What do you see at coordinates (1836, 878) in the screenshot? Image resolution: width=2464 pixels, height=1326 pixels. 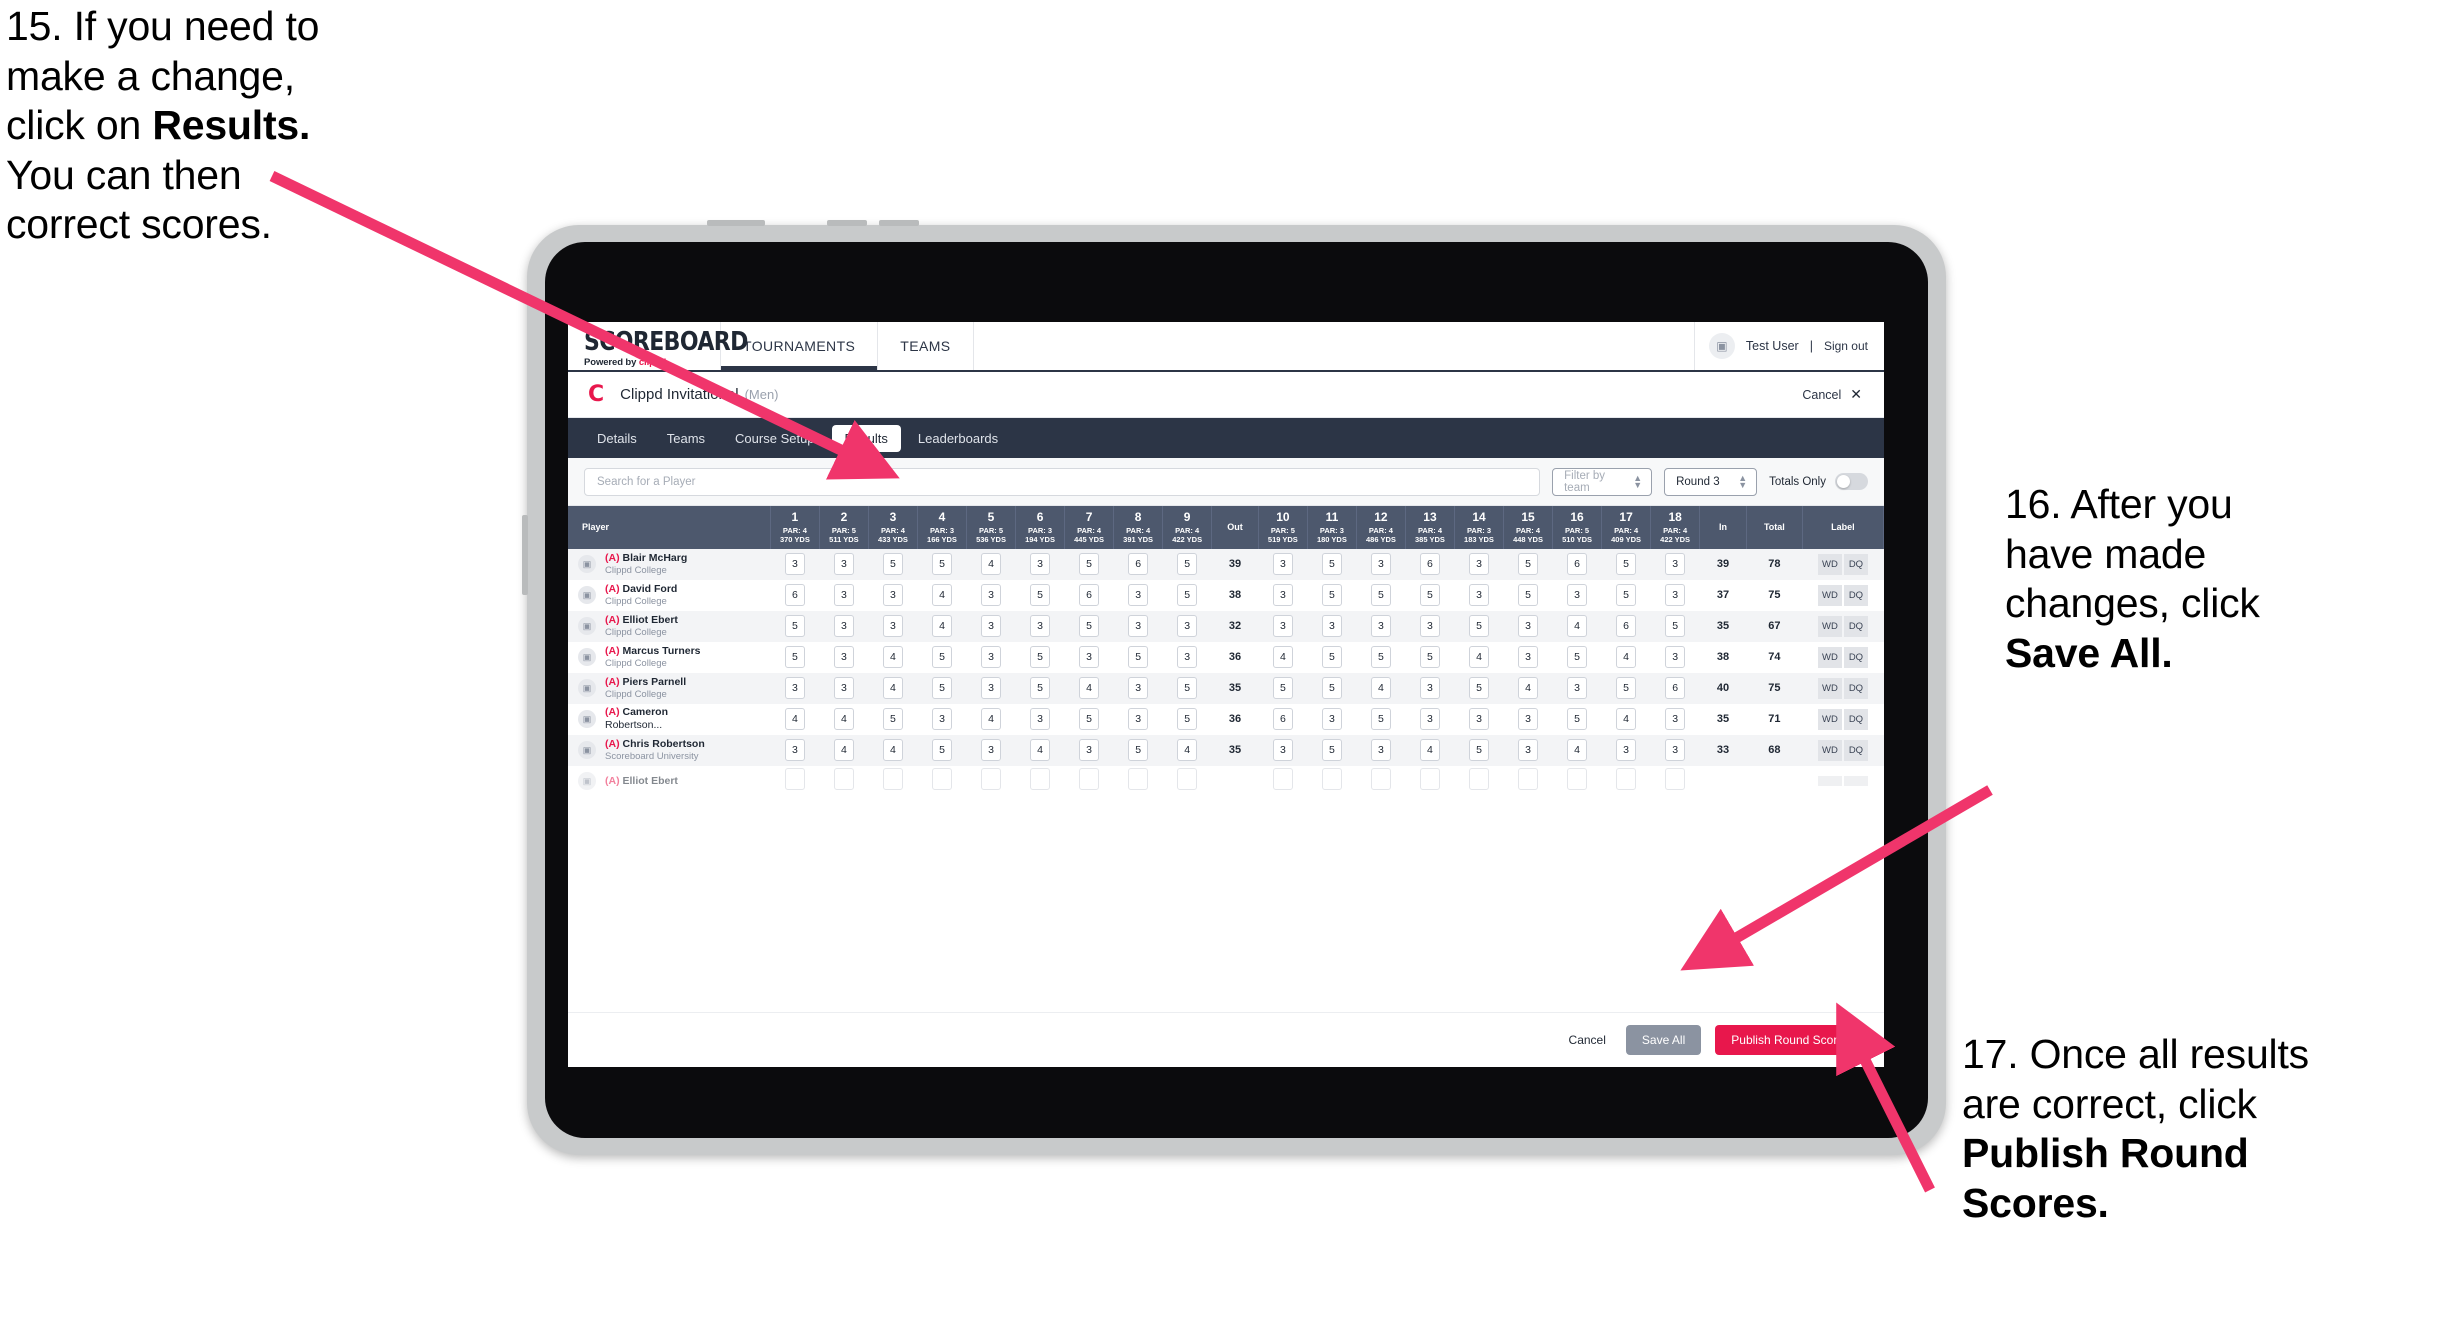 I see `arrow-to-save-all` at bounding box center [1836, 878].